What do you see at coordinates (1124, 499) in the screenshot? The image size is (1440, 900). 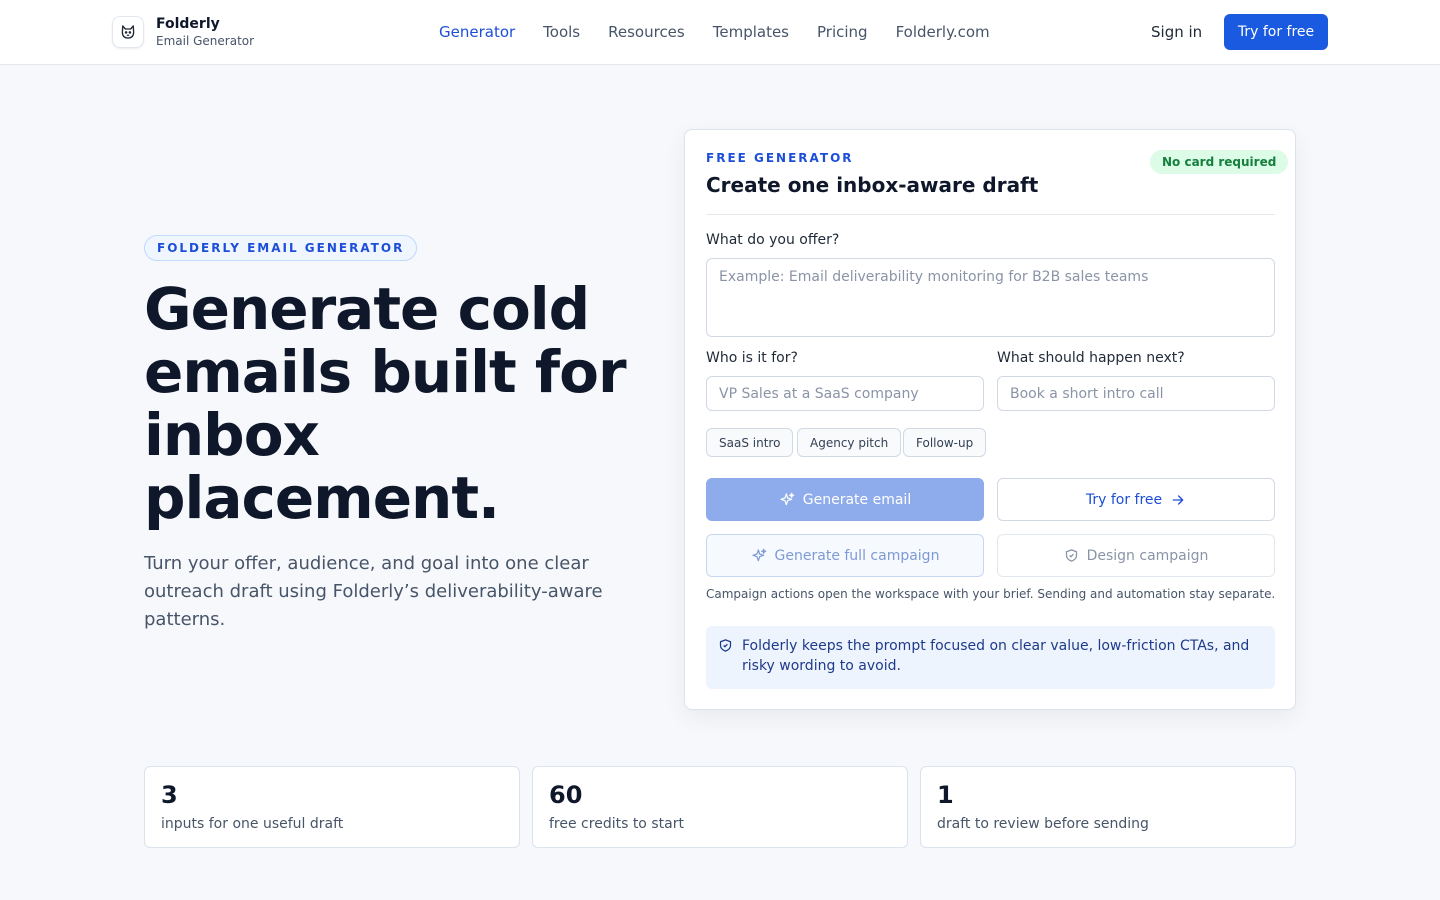 I see `card-try-label: Try for free` at bounding box center [1124, 499].